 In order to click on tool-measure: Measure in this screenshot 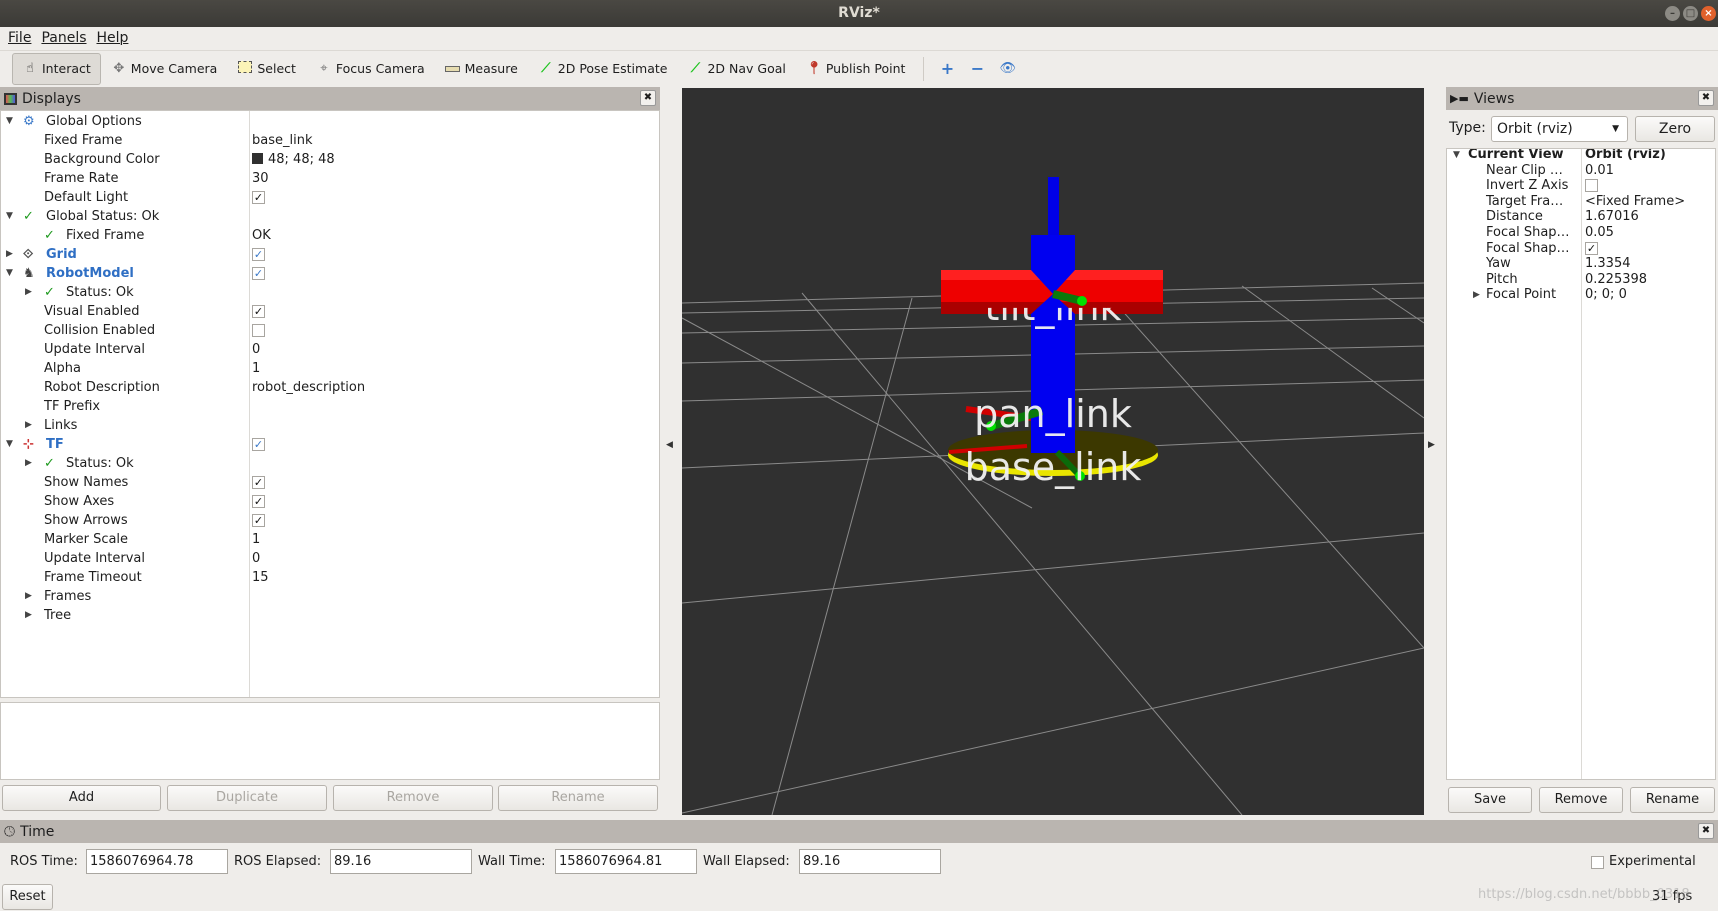, I will do `click(481, 69)`.